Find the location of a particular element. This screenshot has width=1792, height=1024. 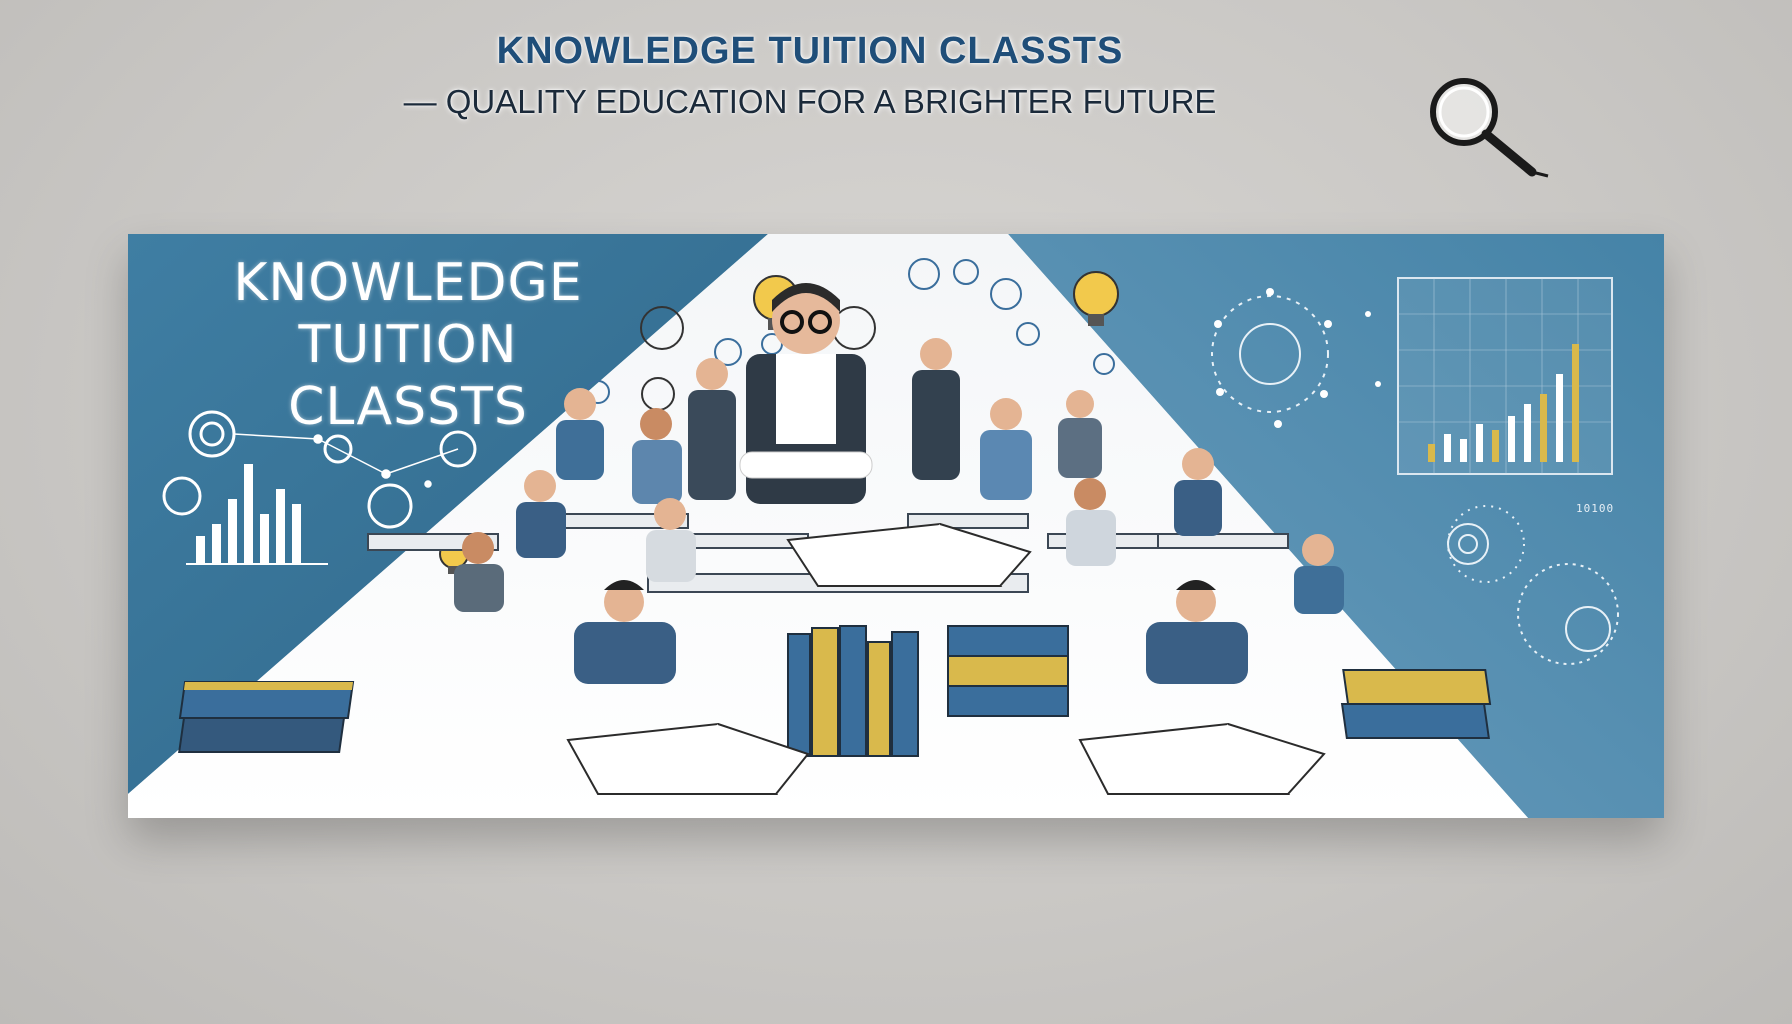

banner-title: KNOWLEDGE TUITION CLASSTS is located at coordinates (408, 345).